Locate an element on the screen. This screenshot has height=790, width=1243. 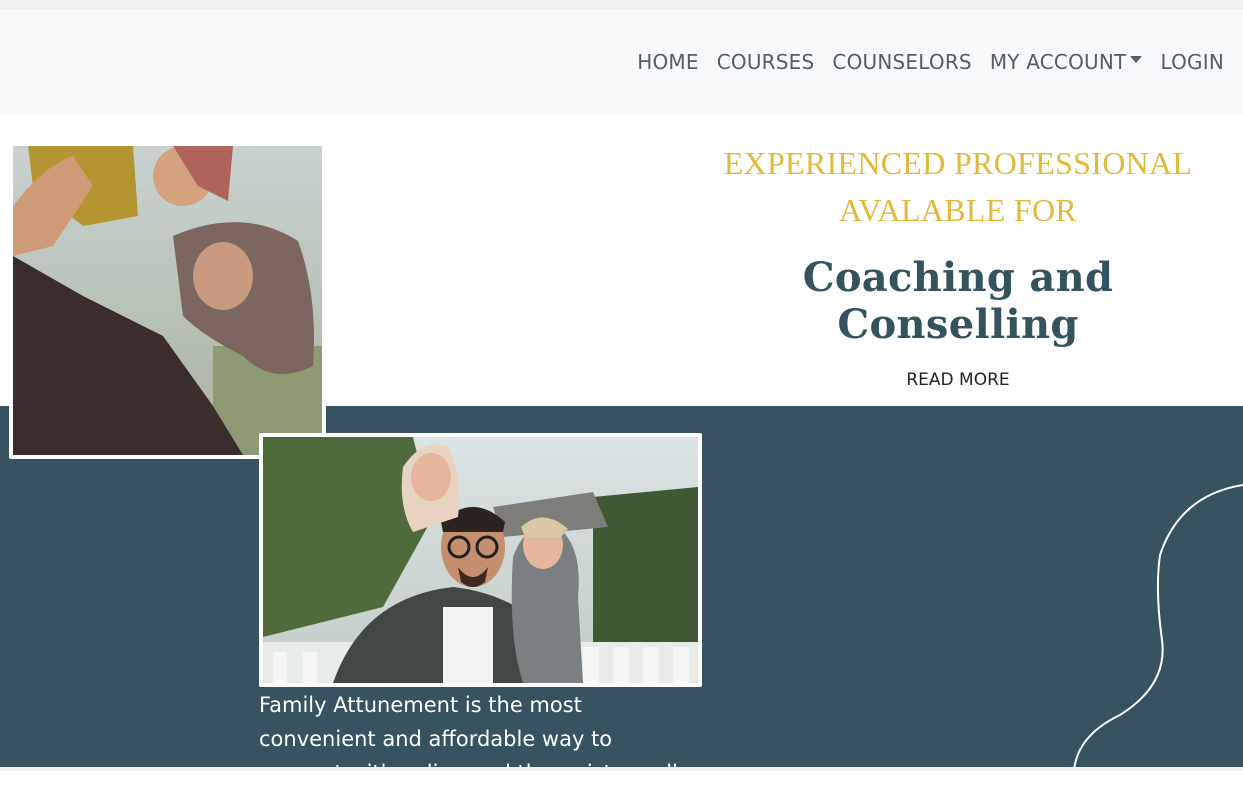
nav-my-account-label: MY ACCOUNT is located at coordinates (1058, 61).